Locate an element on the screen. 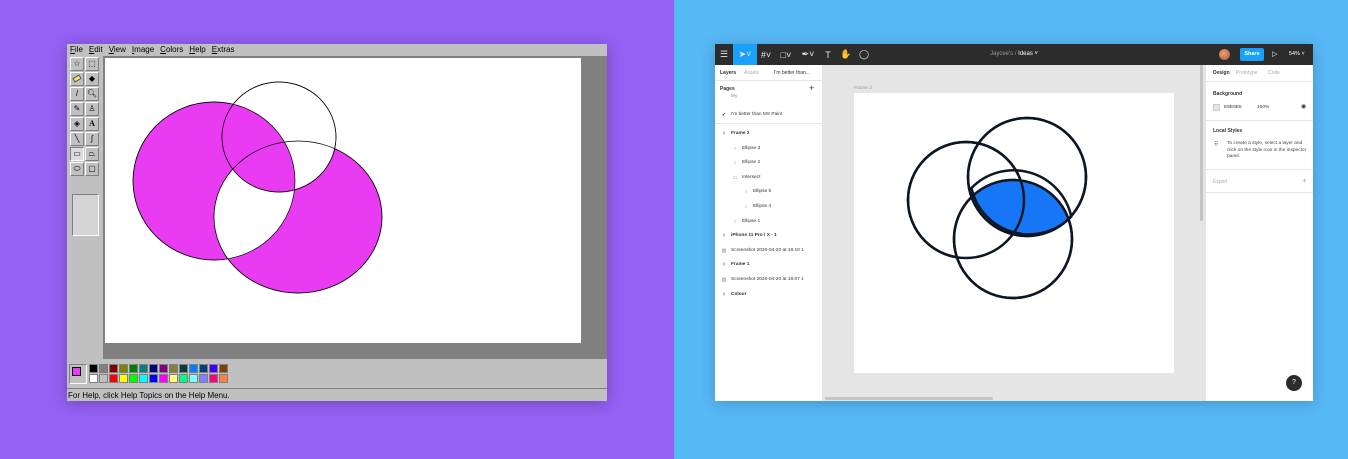 The image size is (1348, 459). menu-extras: Extras is located at coordinates (223, 50).